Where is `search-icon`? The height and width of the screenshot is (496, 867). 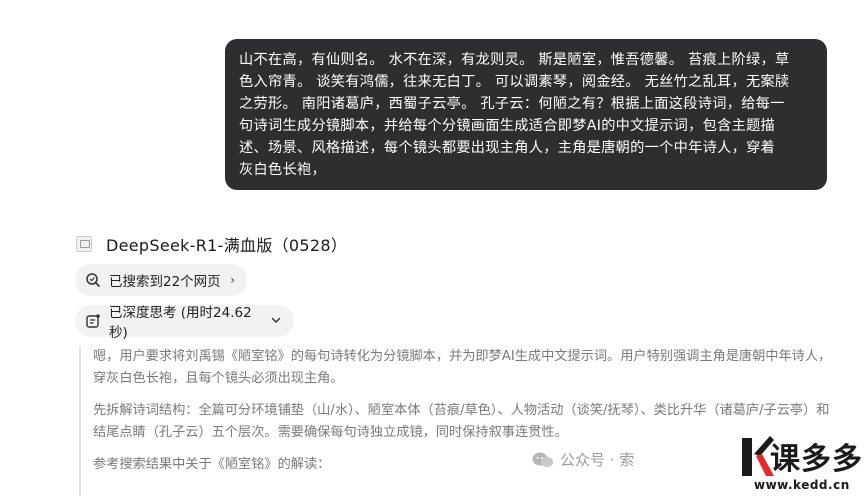 search-icon is located at coordinates (93, 280).